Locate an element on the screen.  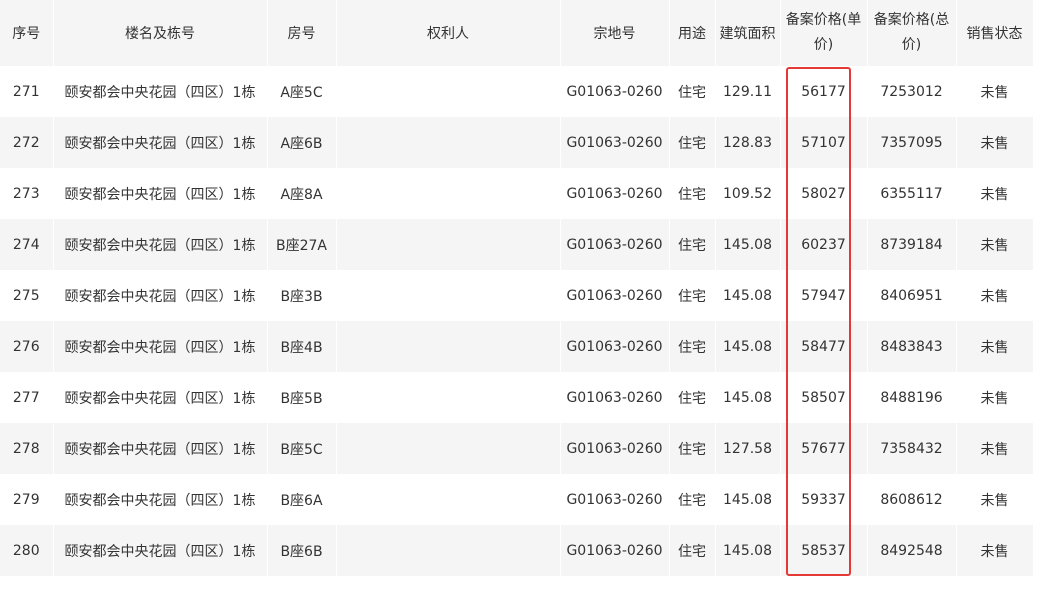
cell-room: A座5C is located at coordinates (301, 92).